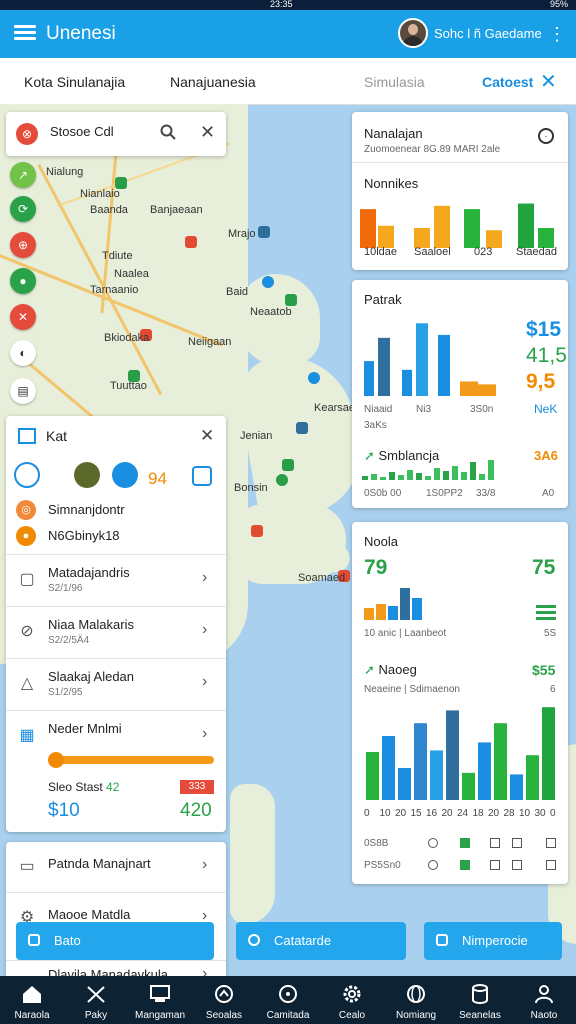 The width and height of the screenshot is (576, 1024). Describe the element at coordinates (23, 245) in the screenshot. I see `map-layer-button: ⊕` at that location.